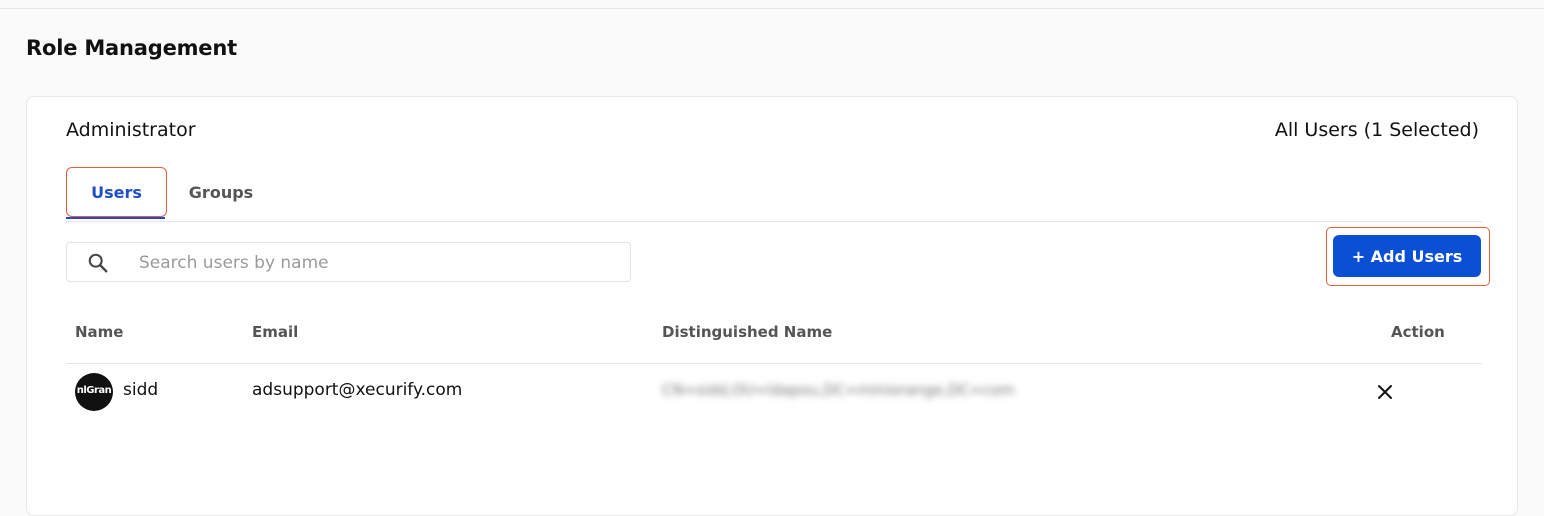 The width and height of the screenshot is (1544, 516). I want to click on user-name: sidd, so click(141, 390).